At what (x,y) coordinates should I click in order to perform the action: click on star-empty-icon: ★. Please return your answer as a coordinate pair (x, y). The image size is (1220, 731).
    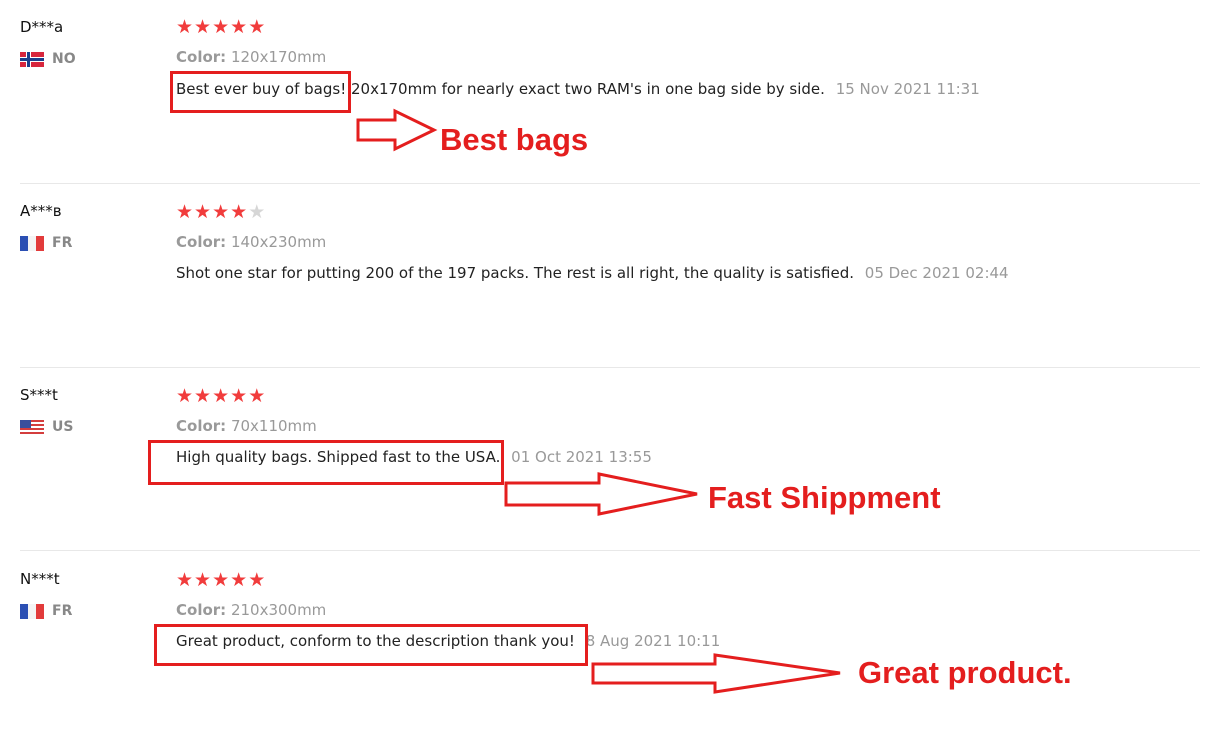
    Looking at the image, I should click on (257, 212).